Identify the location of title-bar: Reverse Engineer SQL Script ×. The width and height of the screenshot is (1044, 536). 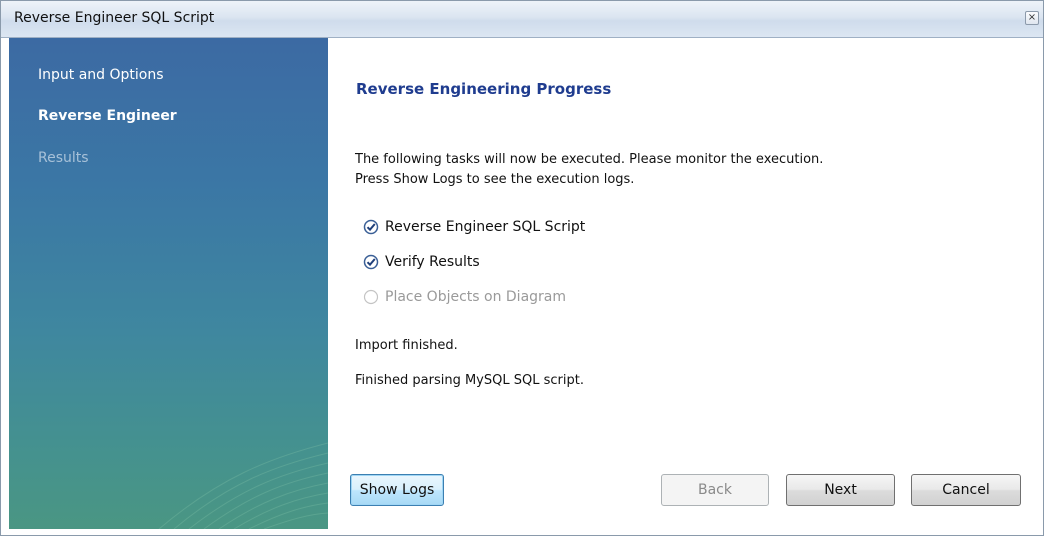
(522, 19).